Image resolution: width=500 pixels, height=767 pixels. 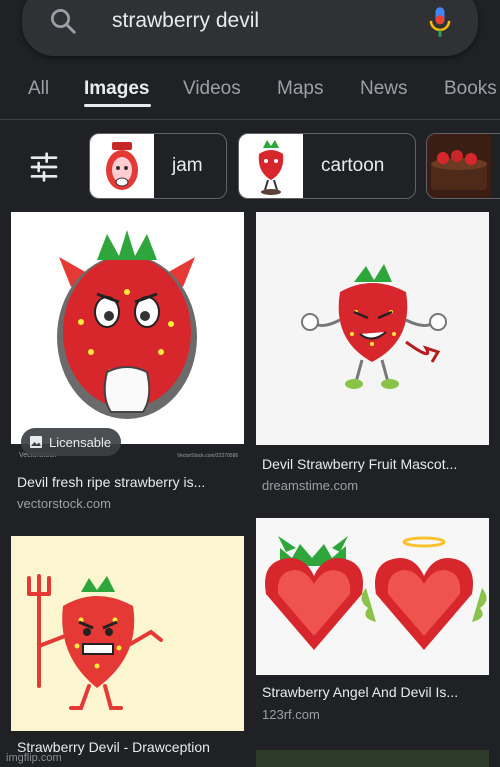 I want to click on chip-cake-thumbnail, so click(x=459, y=166).